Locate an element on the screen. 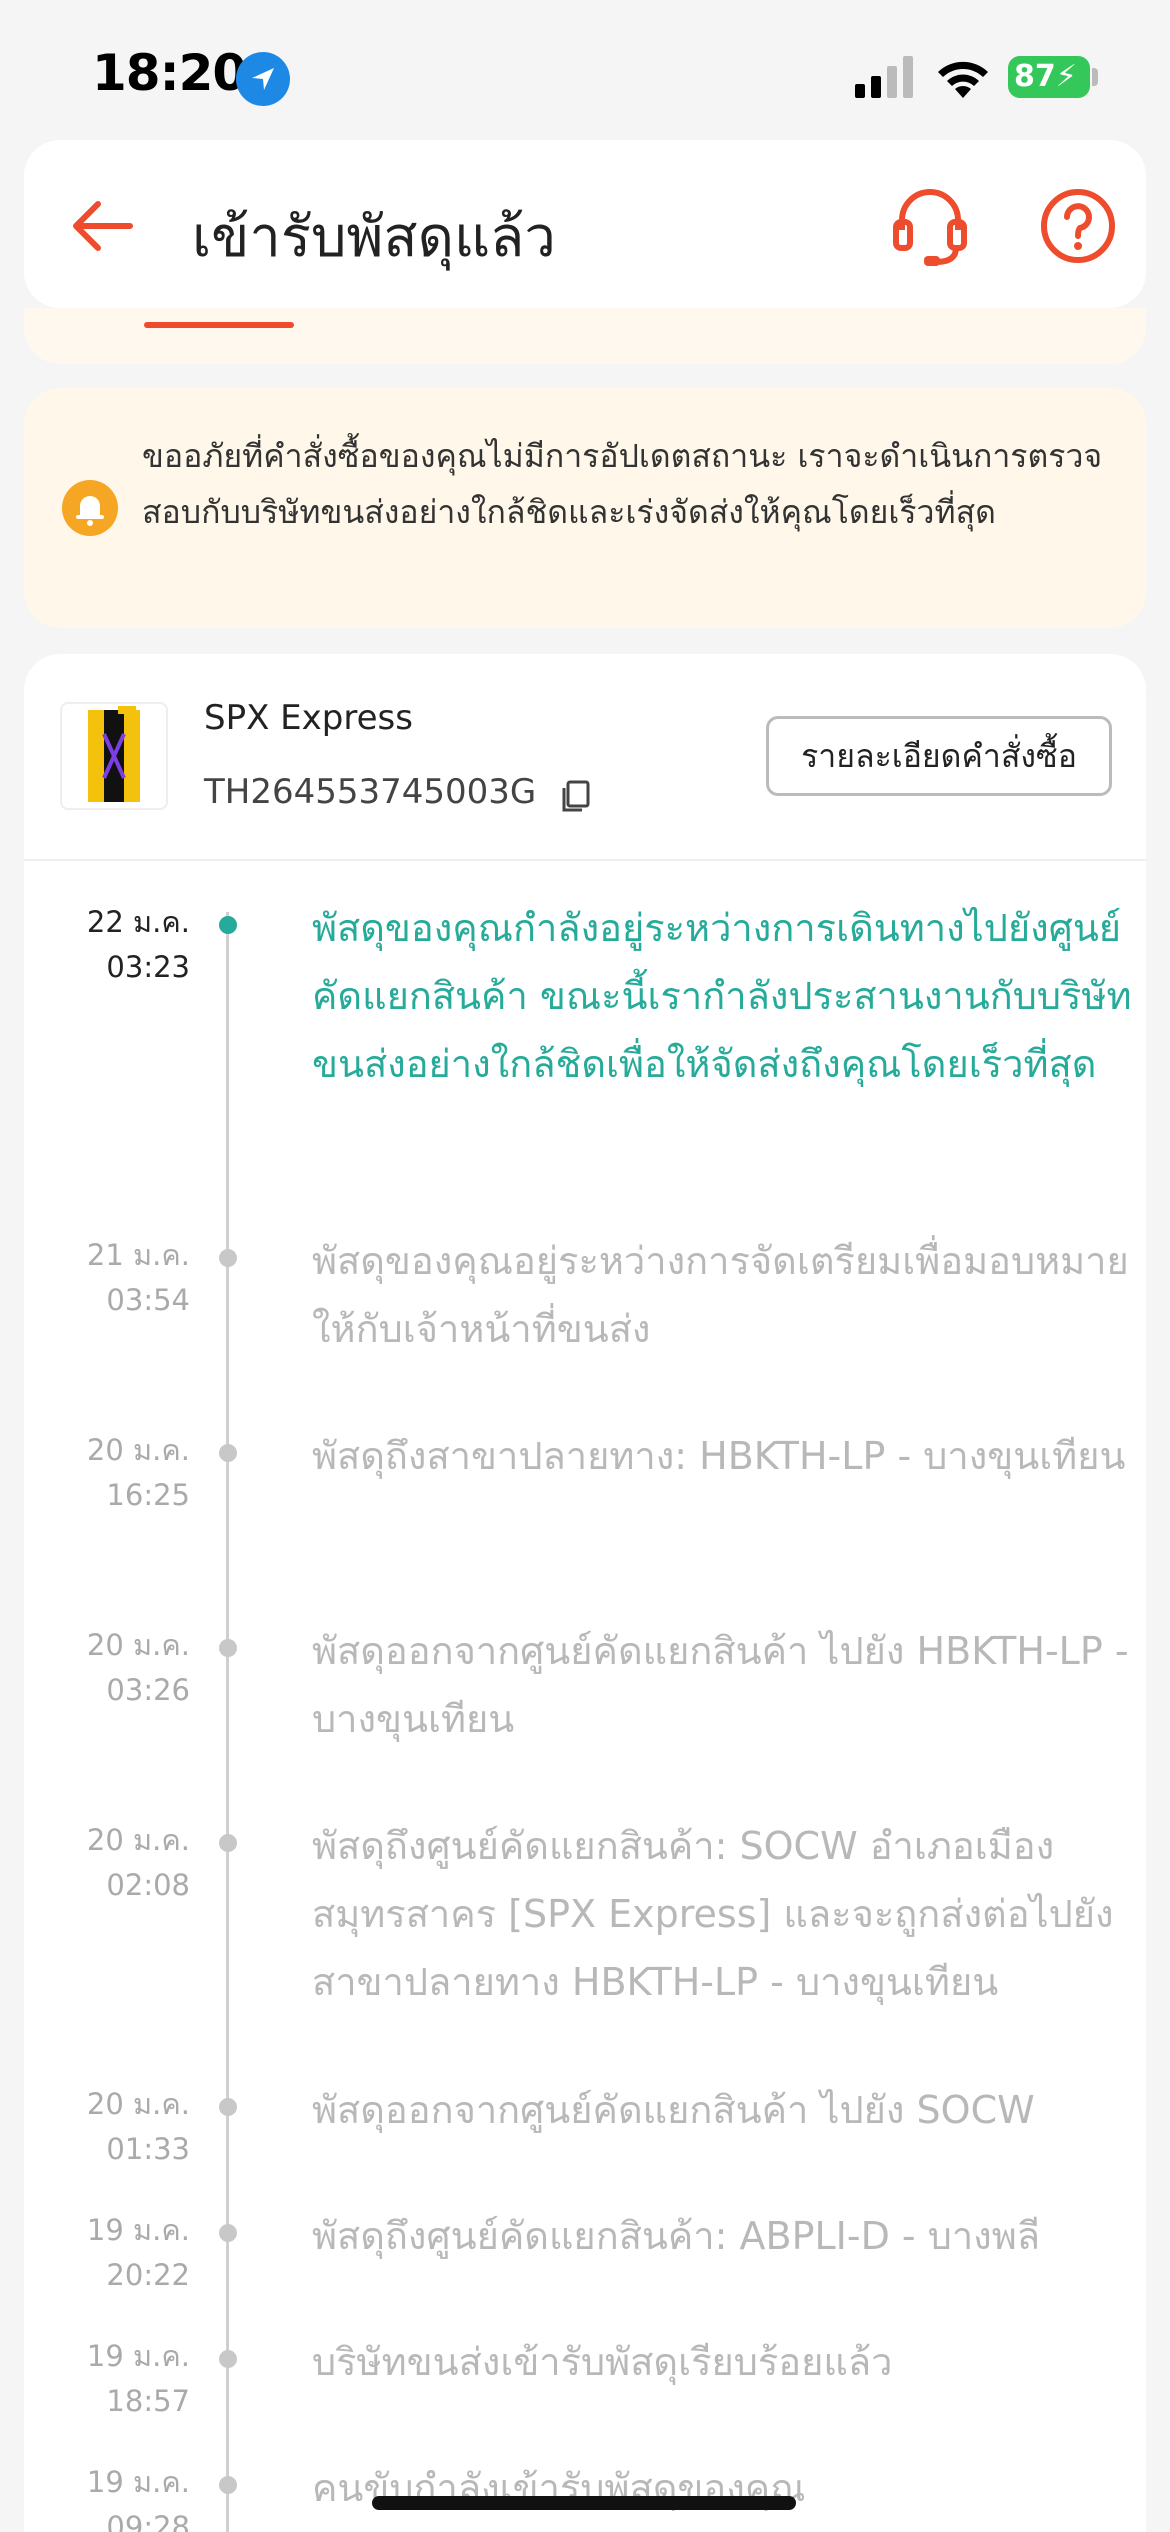 This screenshot has height=2532, width=1170. battery-indicator: 87⚡ is located at coordinates (1049, 77).